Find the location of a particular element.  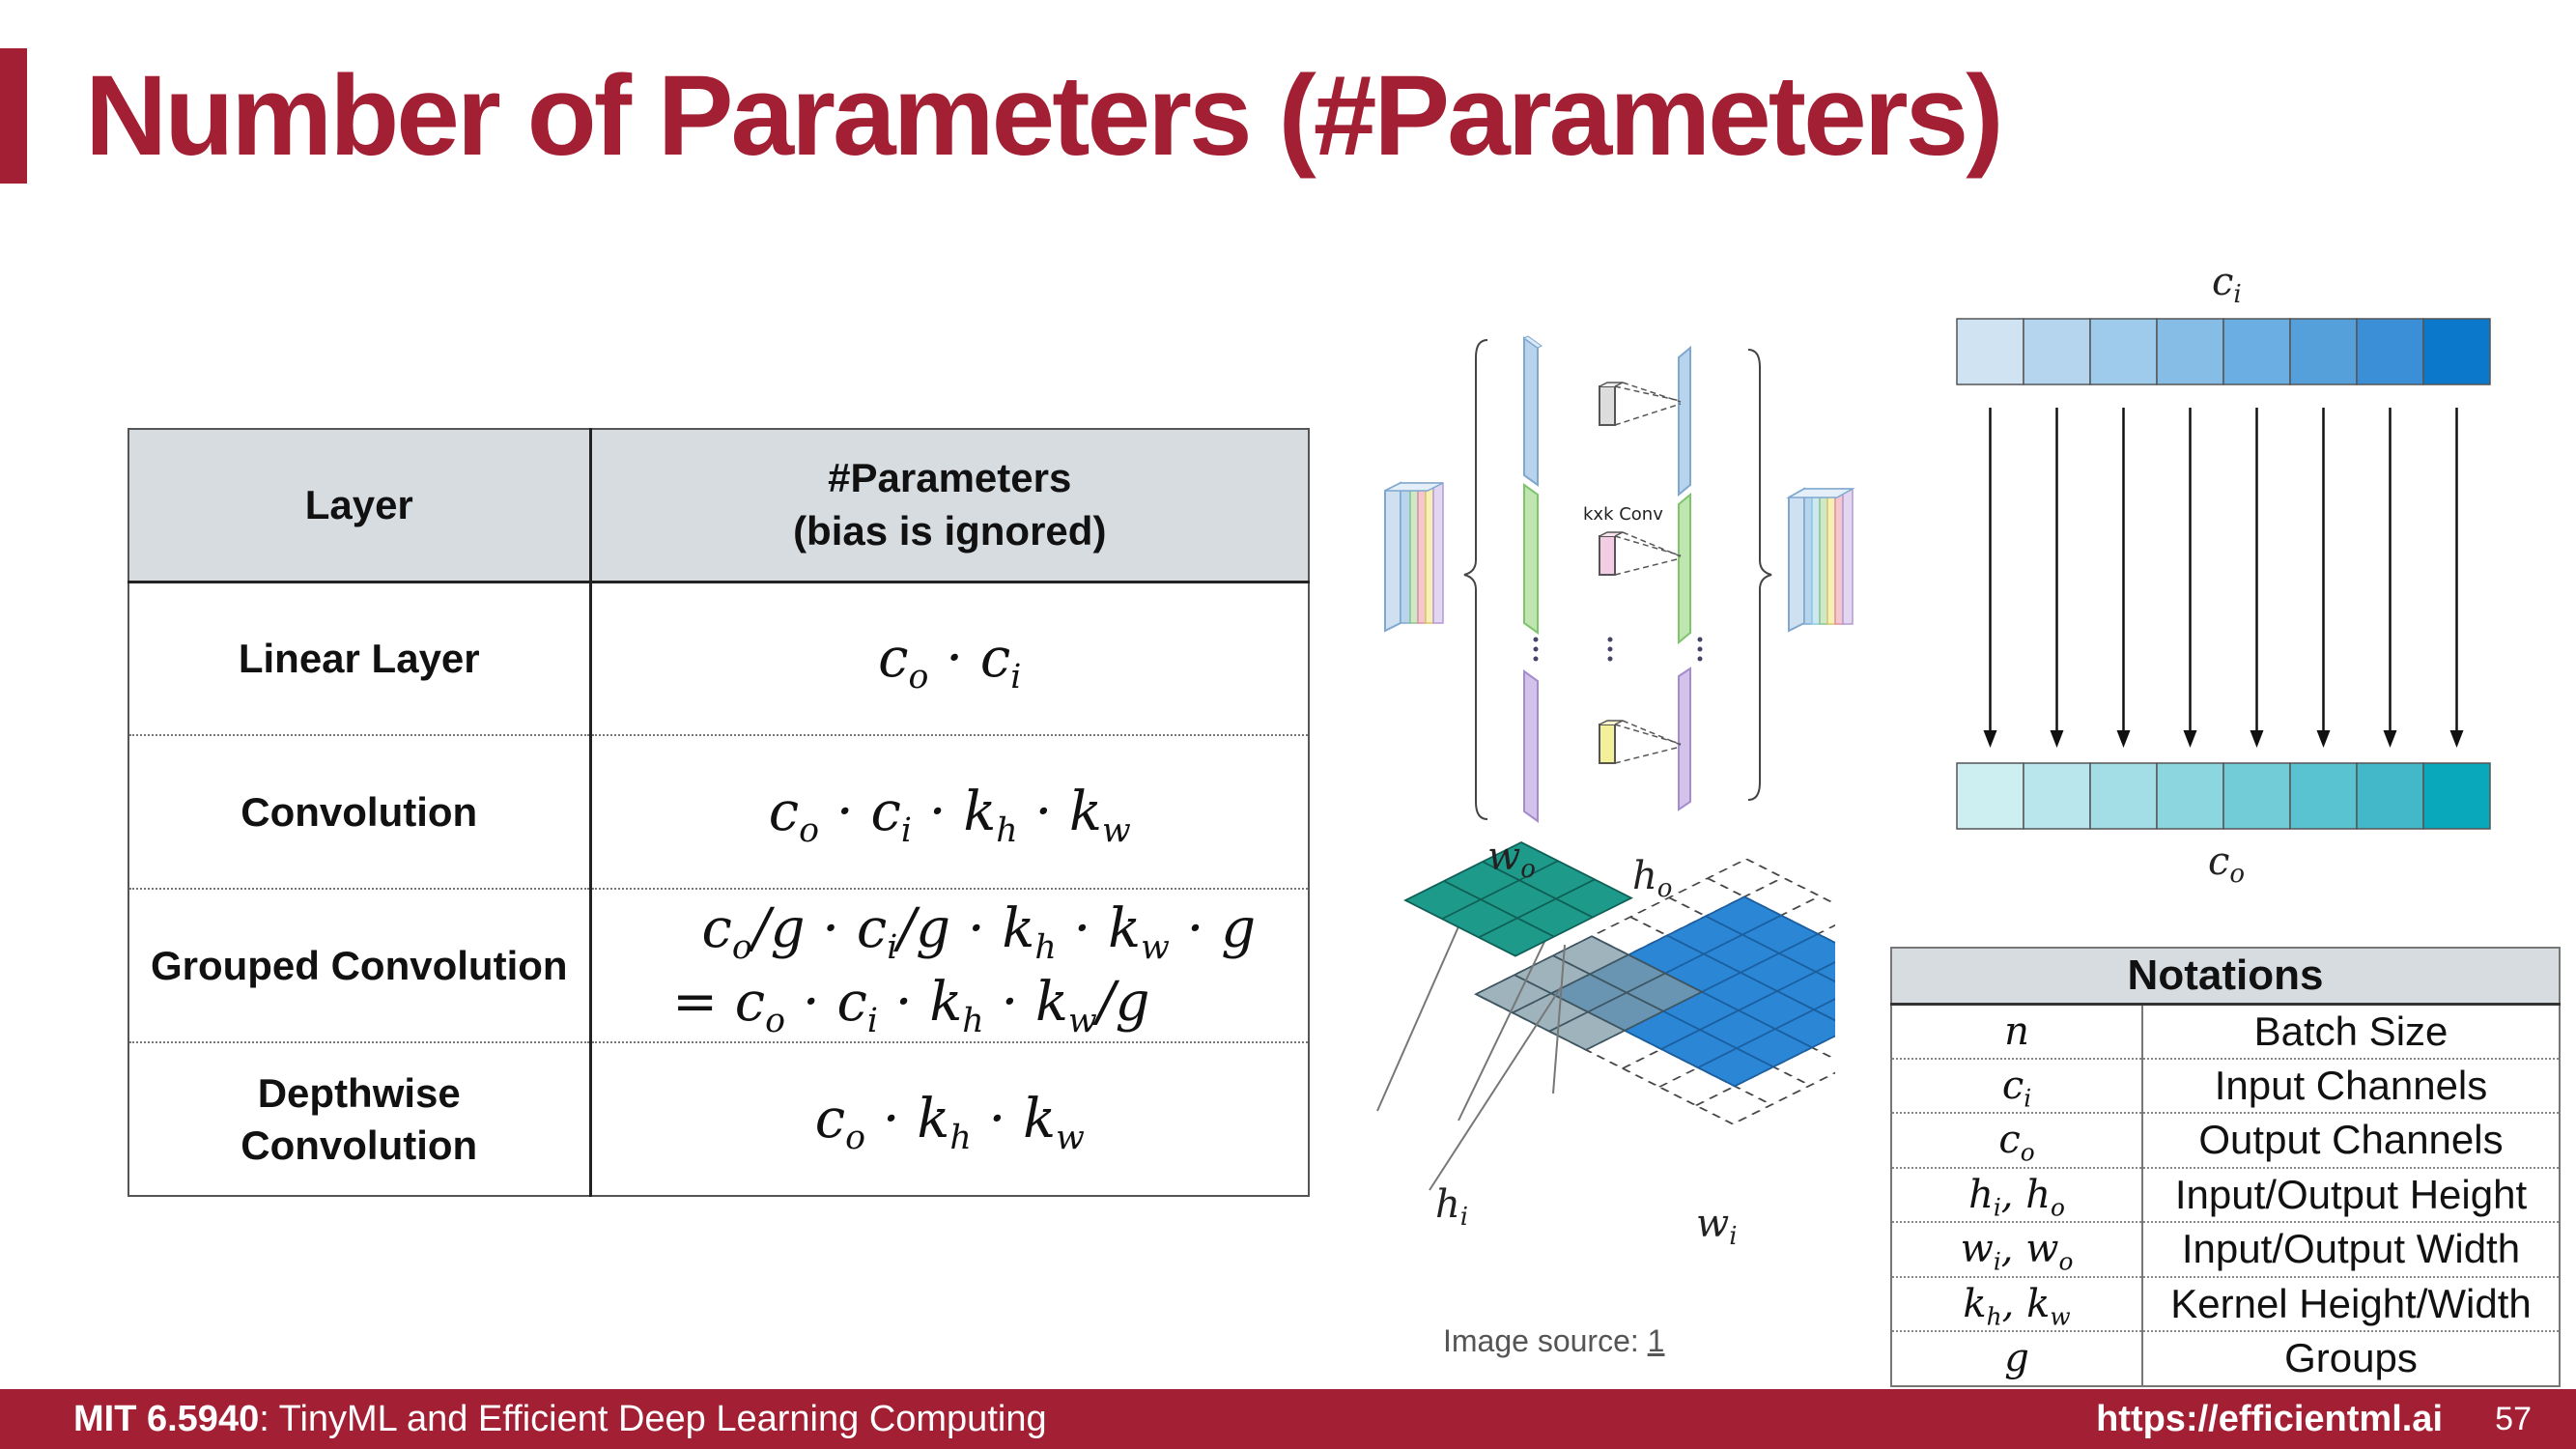

table-row: Depthwise Convolution co · kh · kw is located at coordinates (718, 1119).